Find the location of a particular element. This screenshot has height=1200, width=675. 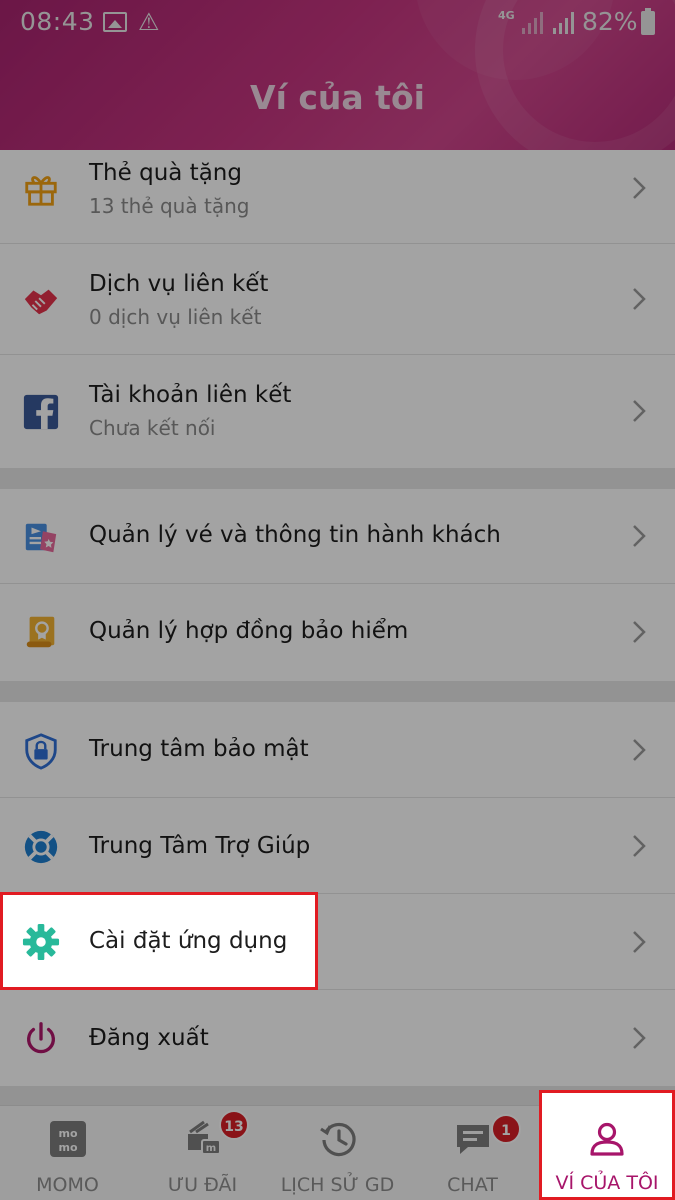

menu-item-title: Quản lý hợp đồng bảo hiểm is located at coordinates (249, 631).